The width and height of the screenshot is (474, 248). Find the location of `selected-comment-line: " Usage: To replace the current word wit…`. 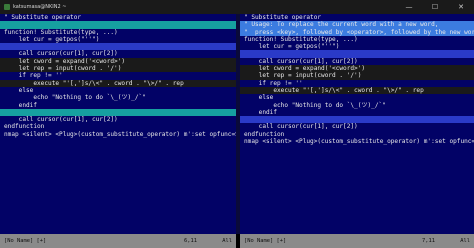

selected-comment-line: " Usage: To replace the current word wit… is located at coordinates (357, 25).